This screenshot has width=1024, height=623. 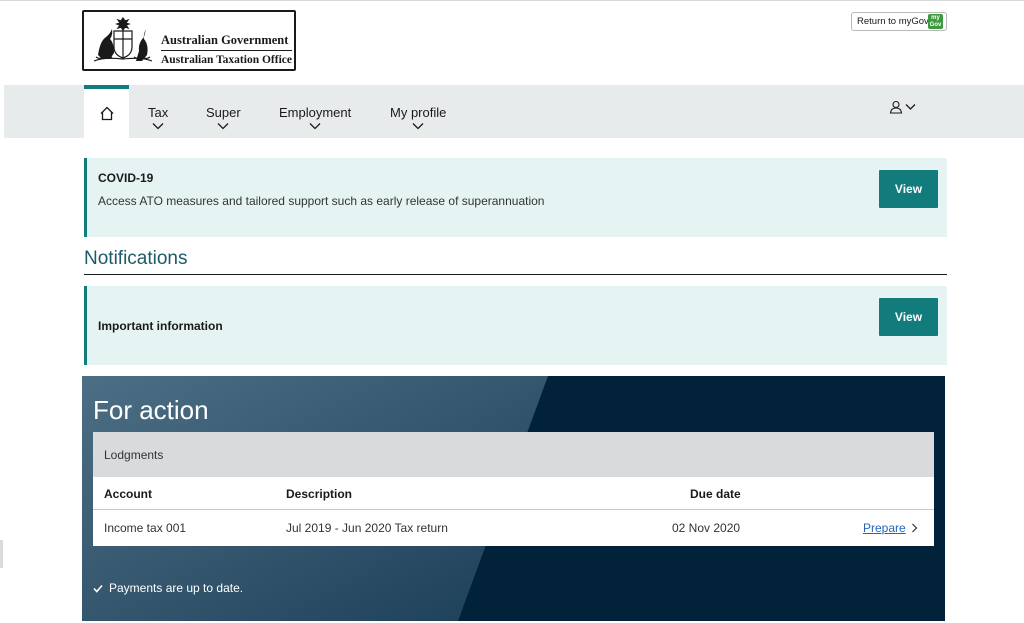 I want to click on column-description: Description, so click(x=319, y=494).